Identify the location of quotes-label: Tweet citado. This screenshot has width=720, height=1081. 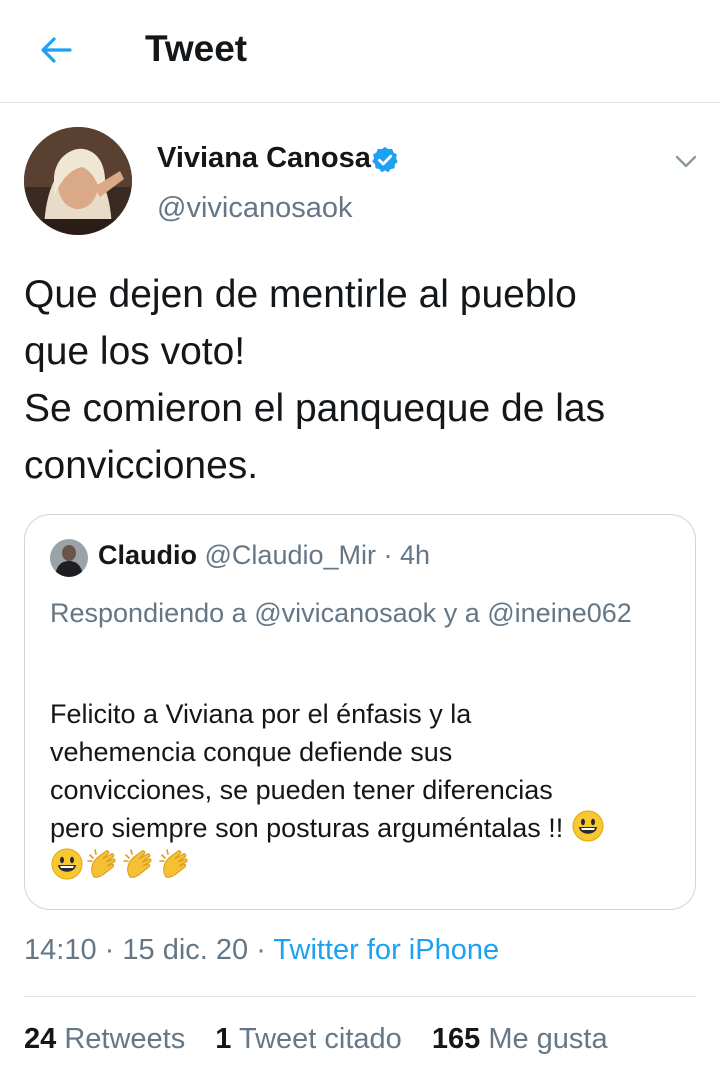
(320, 1039).